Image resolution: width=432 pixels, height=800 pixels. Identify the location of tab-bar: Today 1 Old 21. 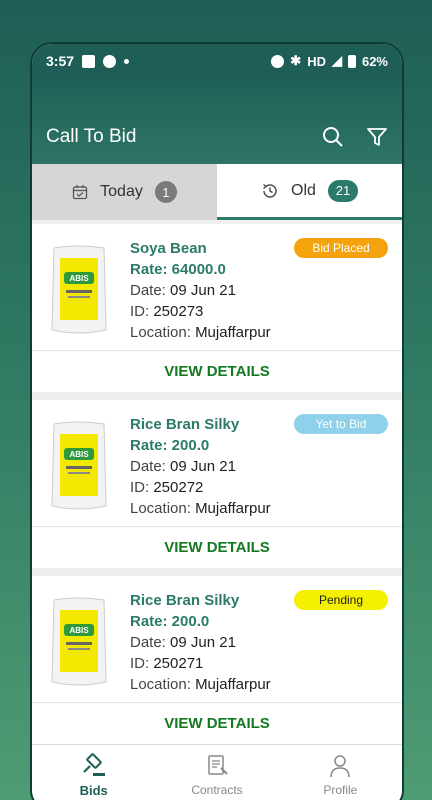
(217, 192).